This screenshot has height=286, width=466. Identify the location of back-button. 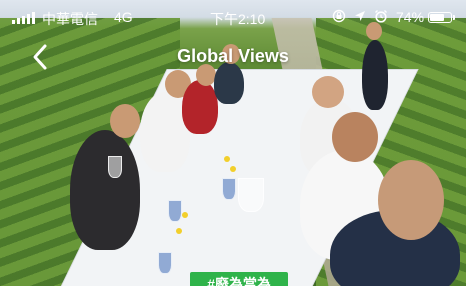
(41, 57).